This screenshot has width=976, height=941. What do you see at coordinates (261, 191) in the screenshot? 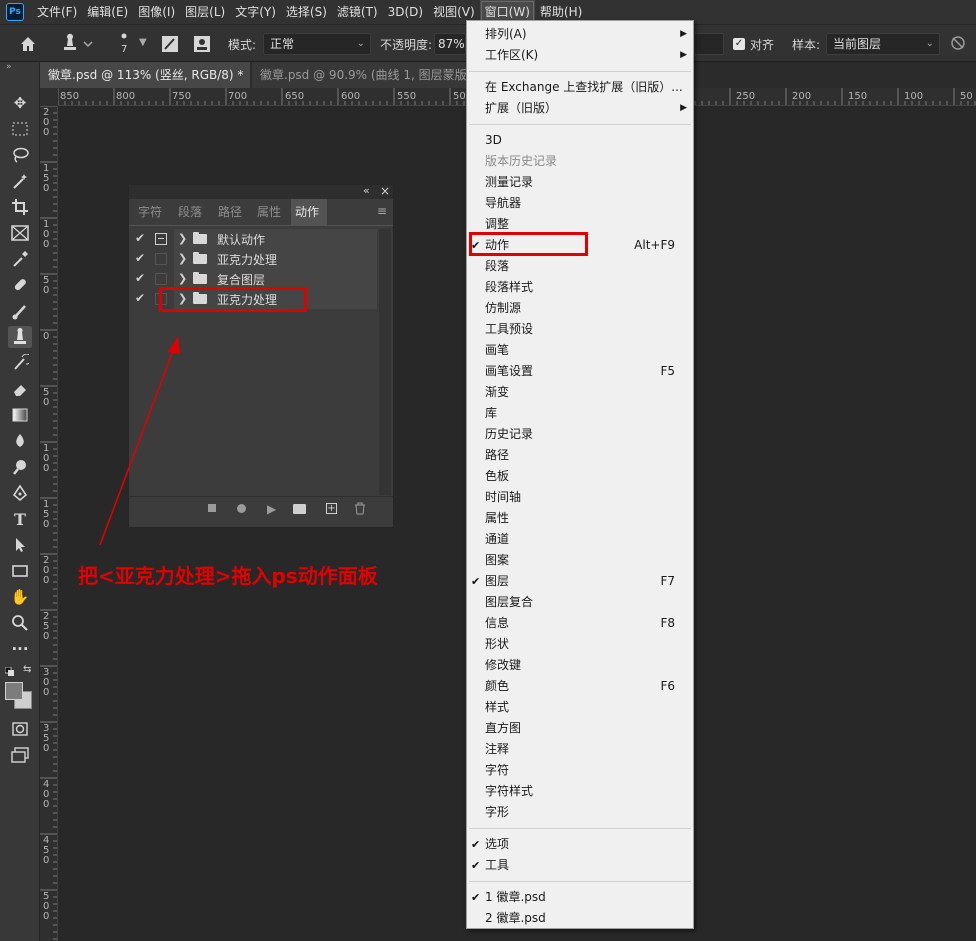
I see `panel-header: « ×` at bounding box center [261, 191].